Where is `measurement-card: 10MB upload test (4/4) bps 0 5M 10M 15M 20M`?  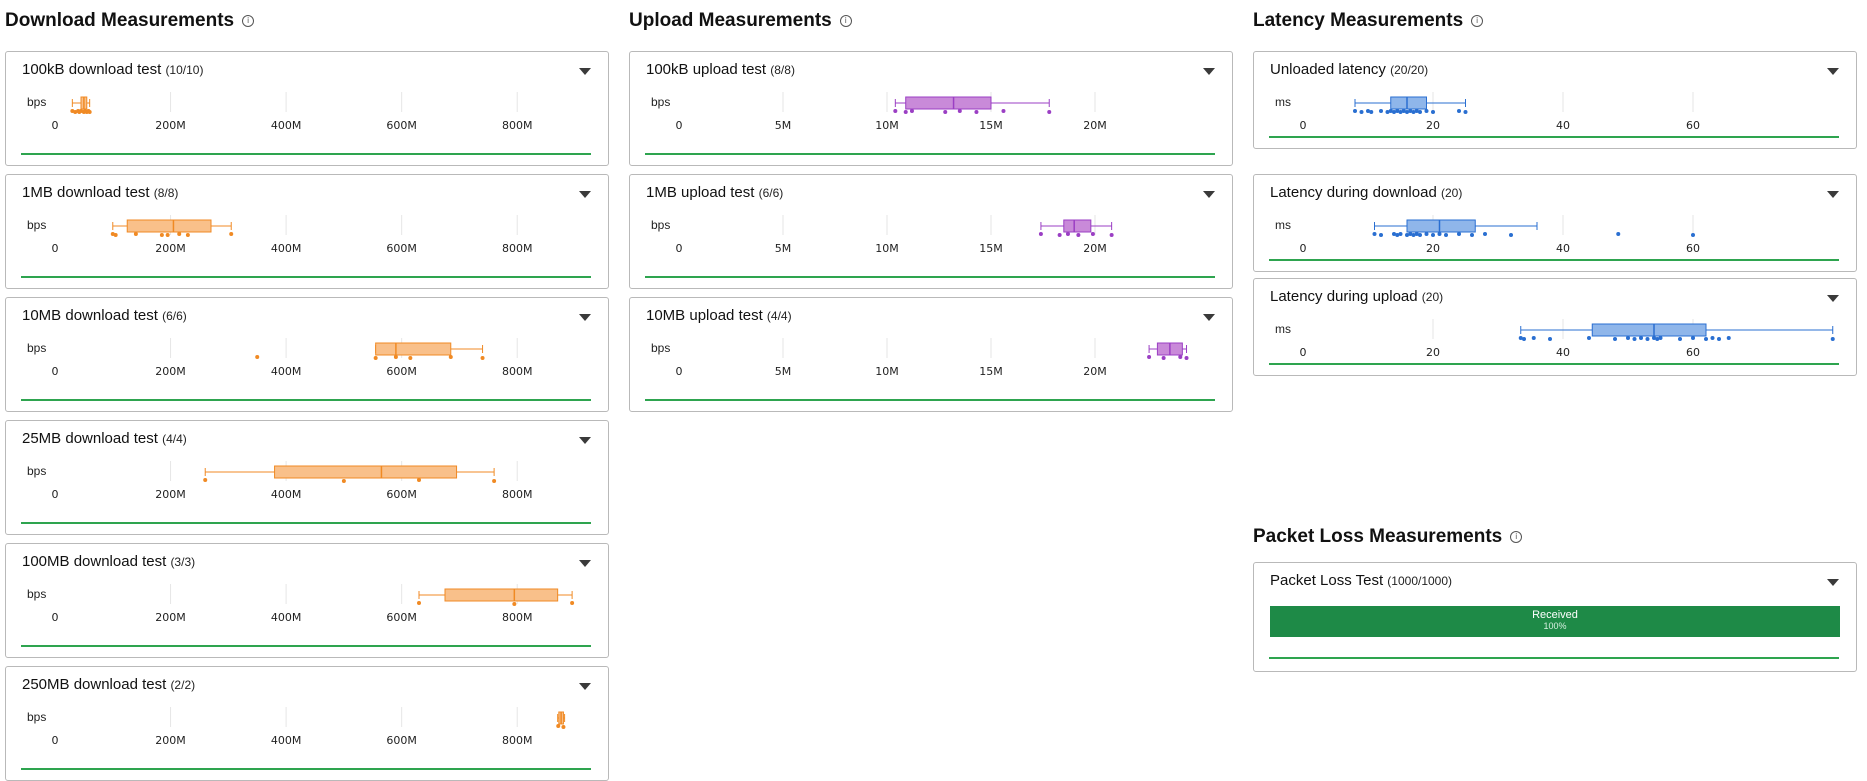 measurement-card: 10MB upload test (4/4) bps 0 5M 10M 15M 20M is located at coordinates (931, 354).